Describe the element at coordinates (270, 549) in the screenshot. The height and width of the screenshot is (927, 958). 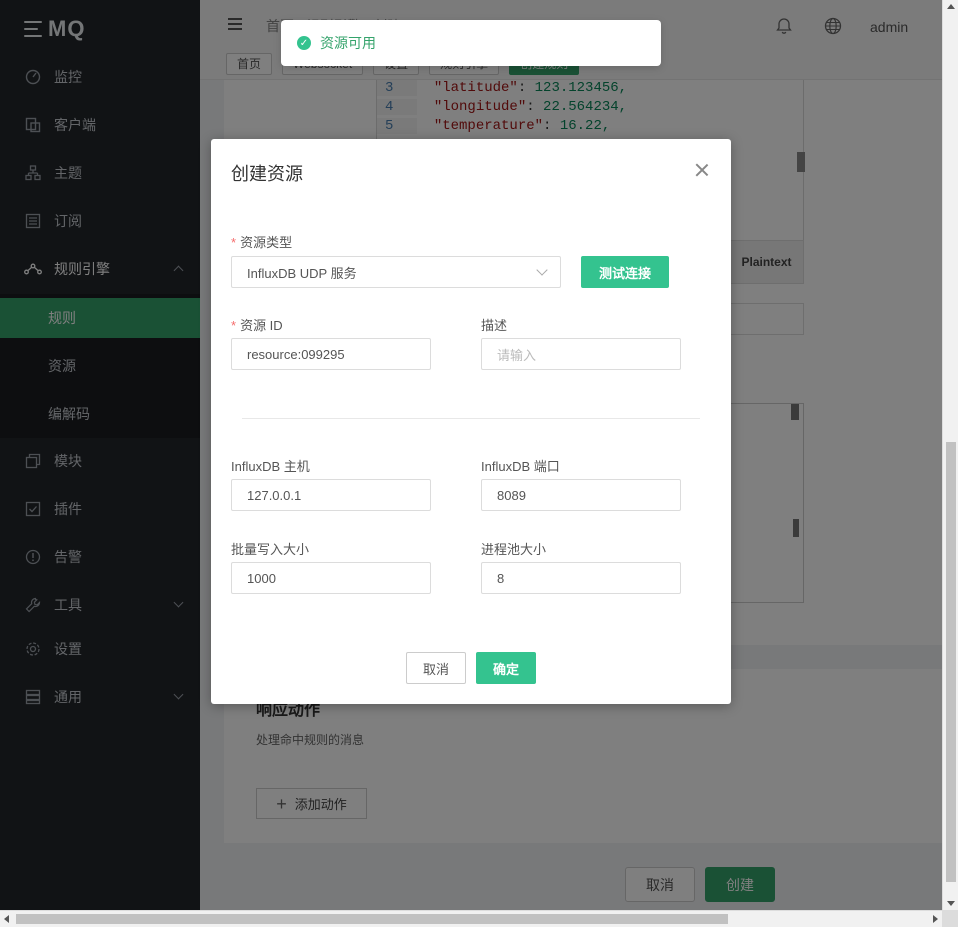
I see `batch-size-label: 批量写入大小` at that location.